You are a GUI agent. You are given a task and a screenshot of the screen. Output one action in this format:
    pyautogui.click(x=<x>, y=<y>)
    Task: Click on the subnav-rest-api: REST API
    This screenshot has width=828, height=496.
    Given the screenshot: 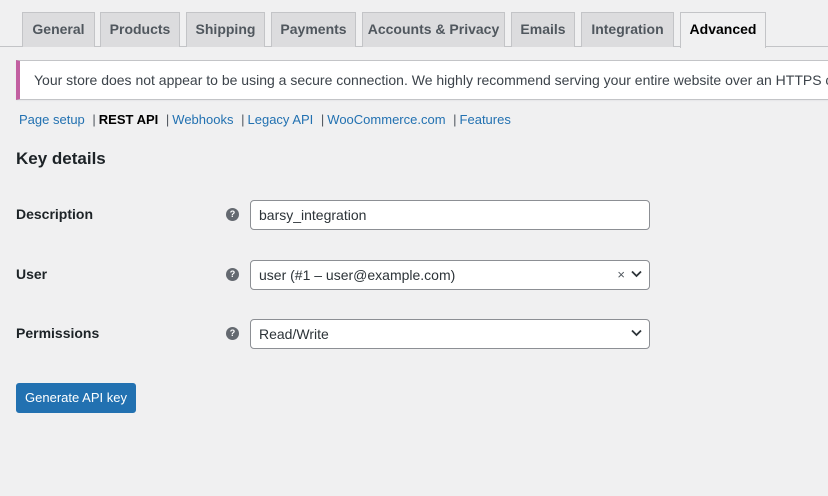 What is the action you would take?
    pyautogui.click(x=128, y=119)
    